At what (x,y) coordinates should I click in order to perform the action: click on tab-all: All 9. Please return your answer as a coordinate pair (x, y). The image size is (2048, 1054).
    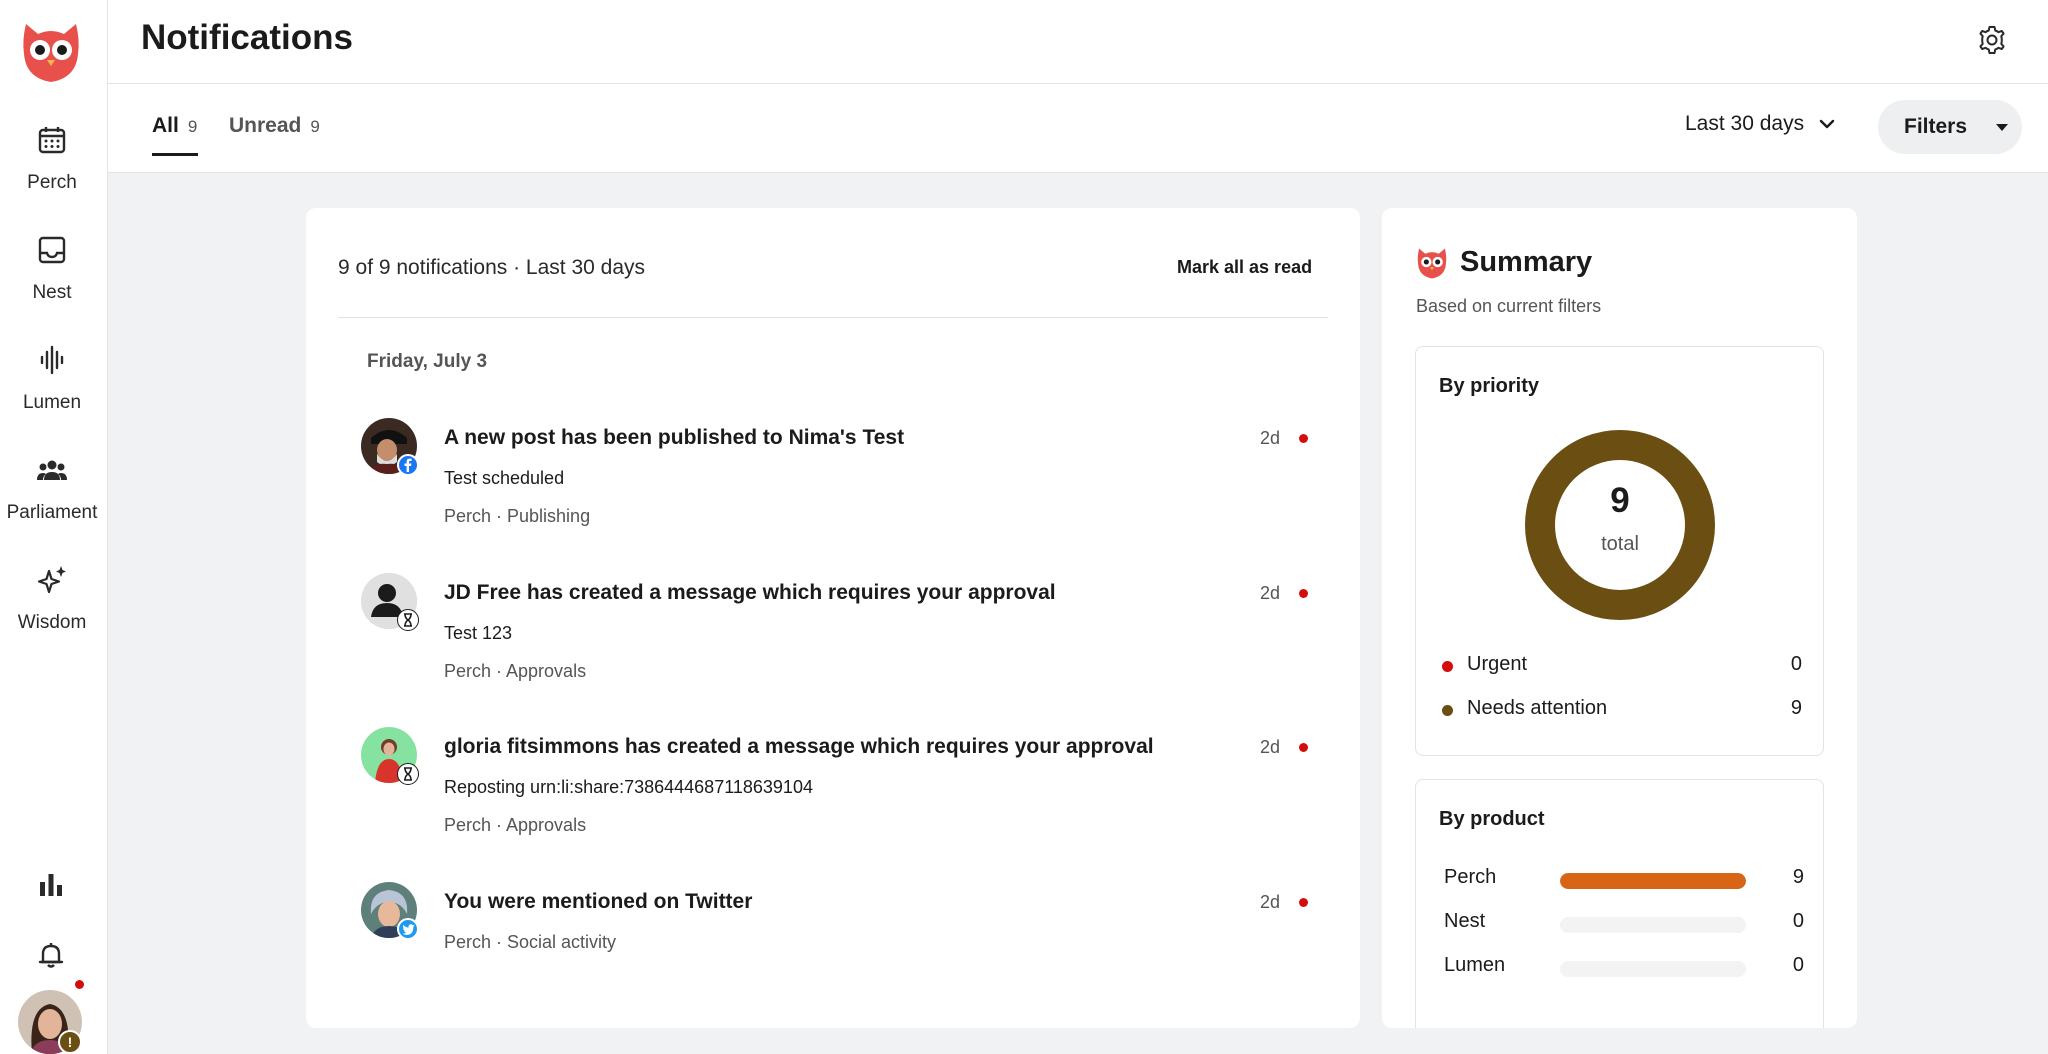
    Looking at the image, I should click on (174, 126).